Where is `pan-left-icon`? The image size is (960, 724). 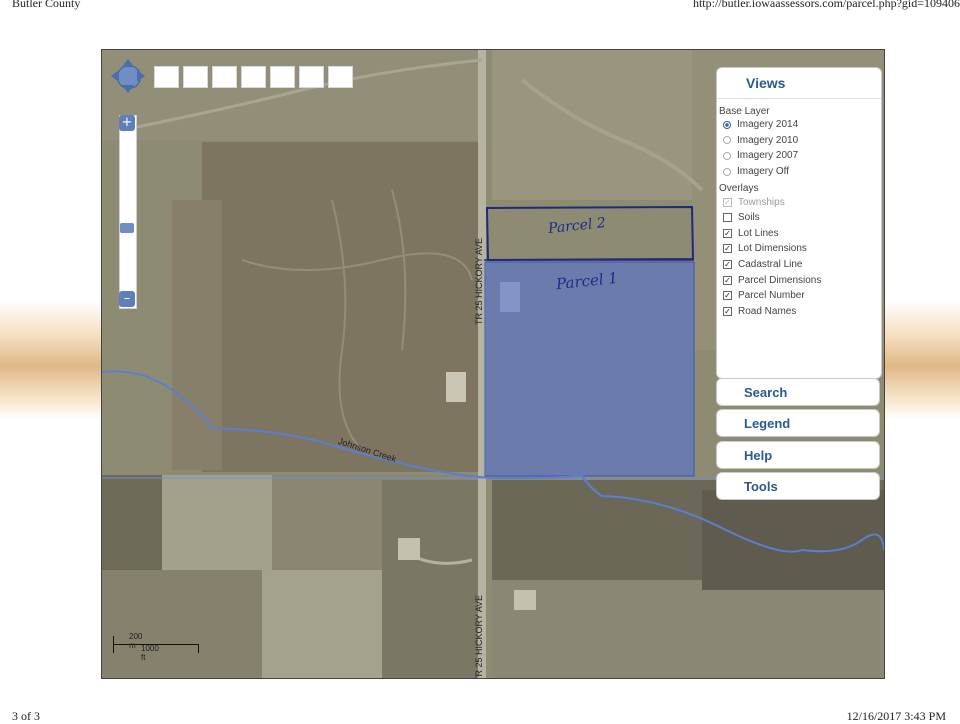 pan-left-icon is located at coordinates (115, 76).